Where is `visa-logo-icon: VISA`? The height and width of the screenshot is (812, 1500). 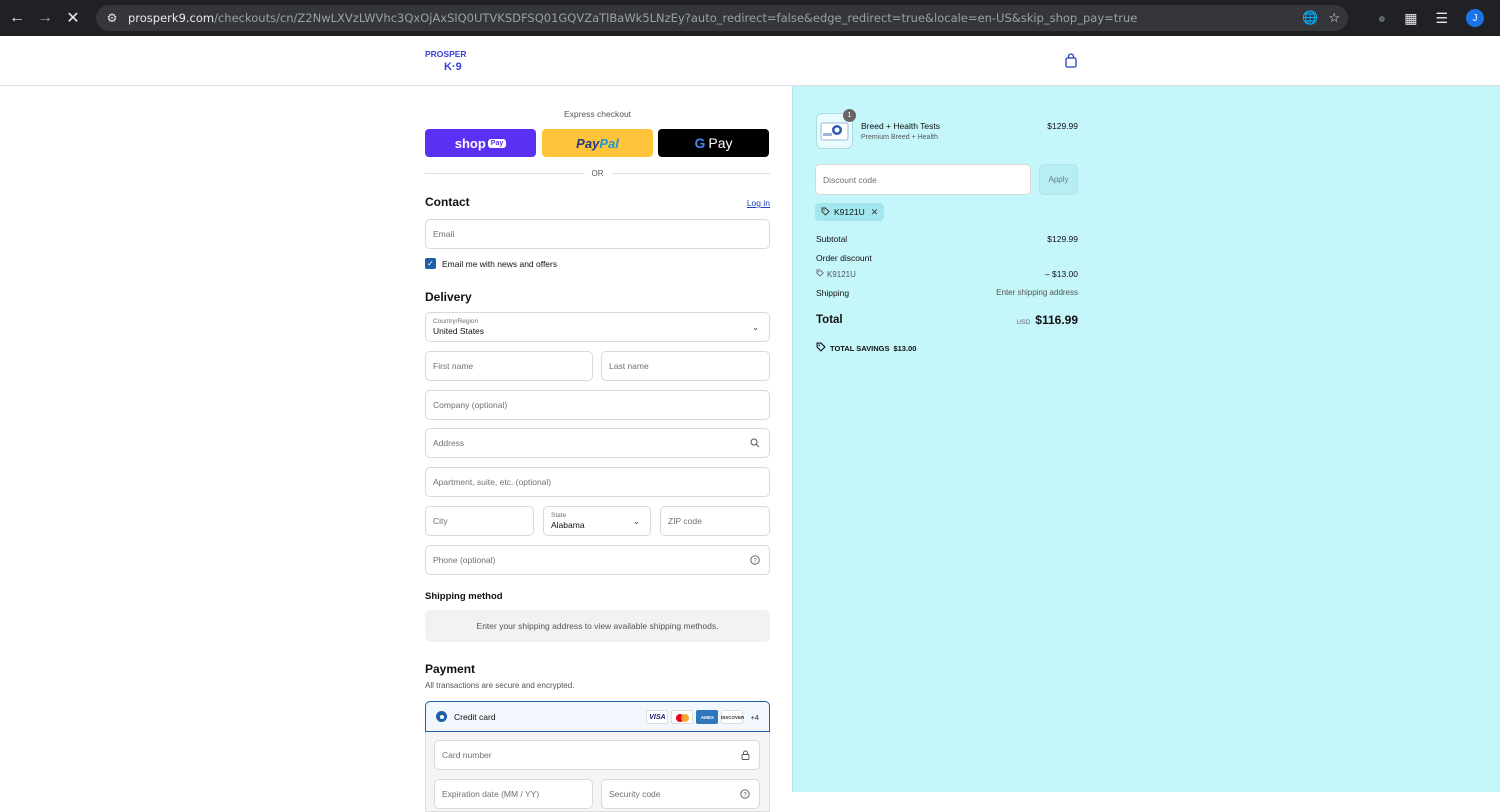 visa-logo-icon: VISA is located at coordinates (657, 717).